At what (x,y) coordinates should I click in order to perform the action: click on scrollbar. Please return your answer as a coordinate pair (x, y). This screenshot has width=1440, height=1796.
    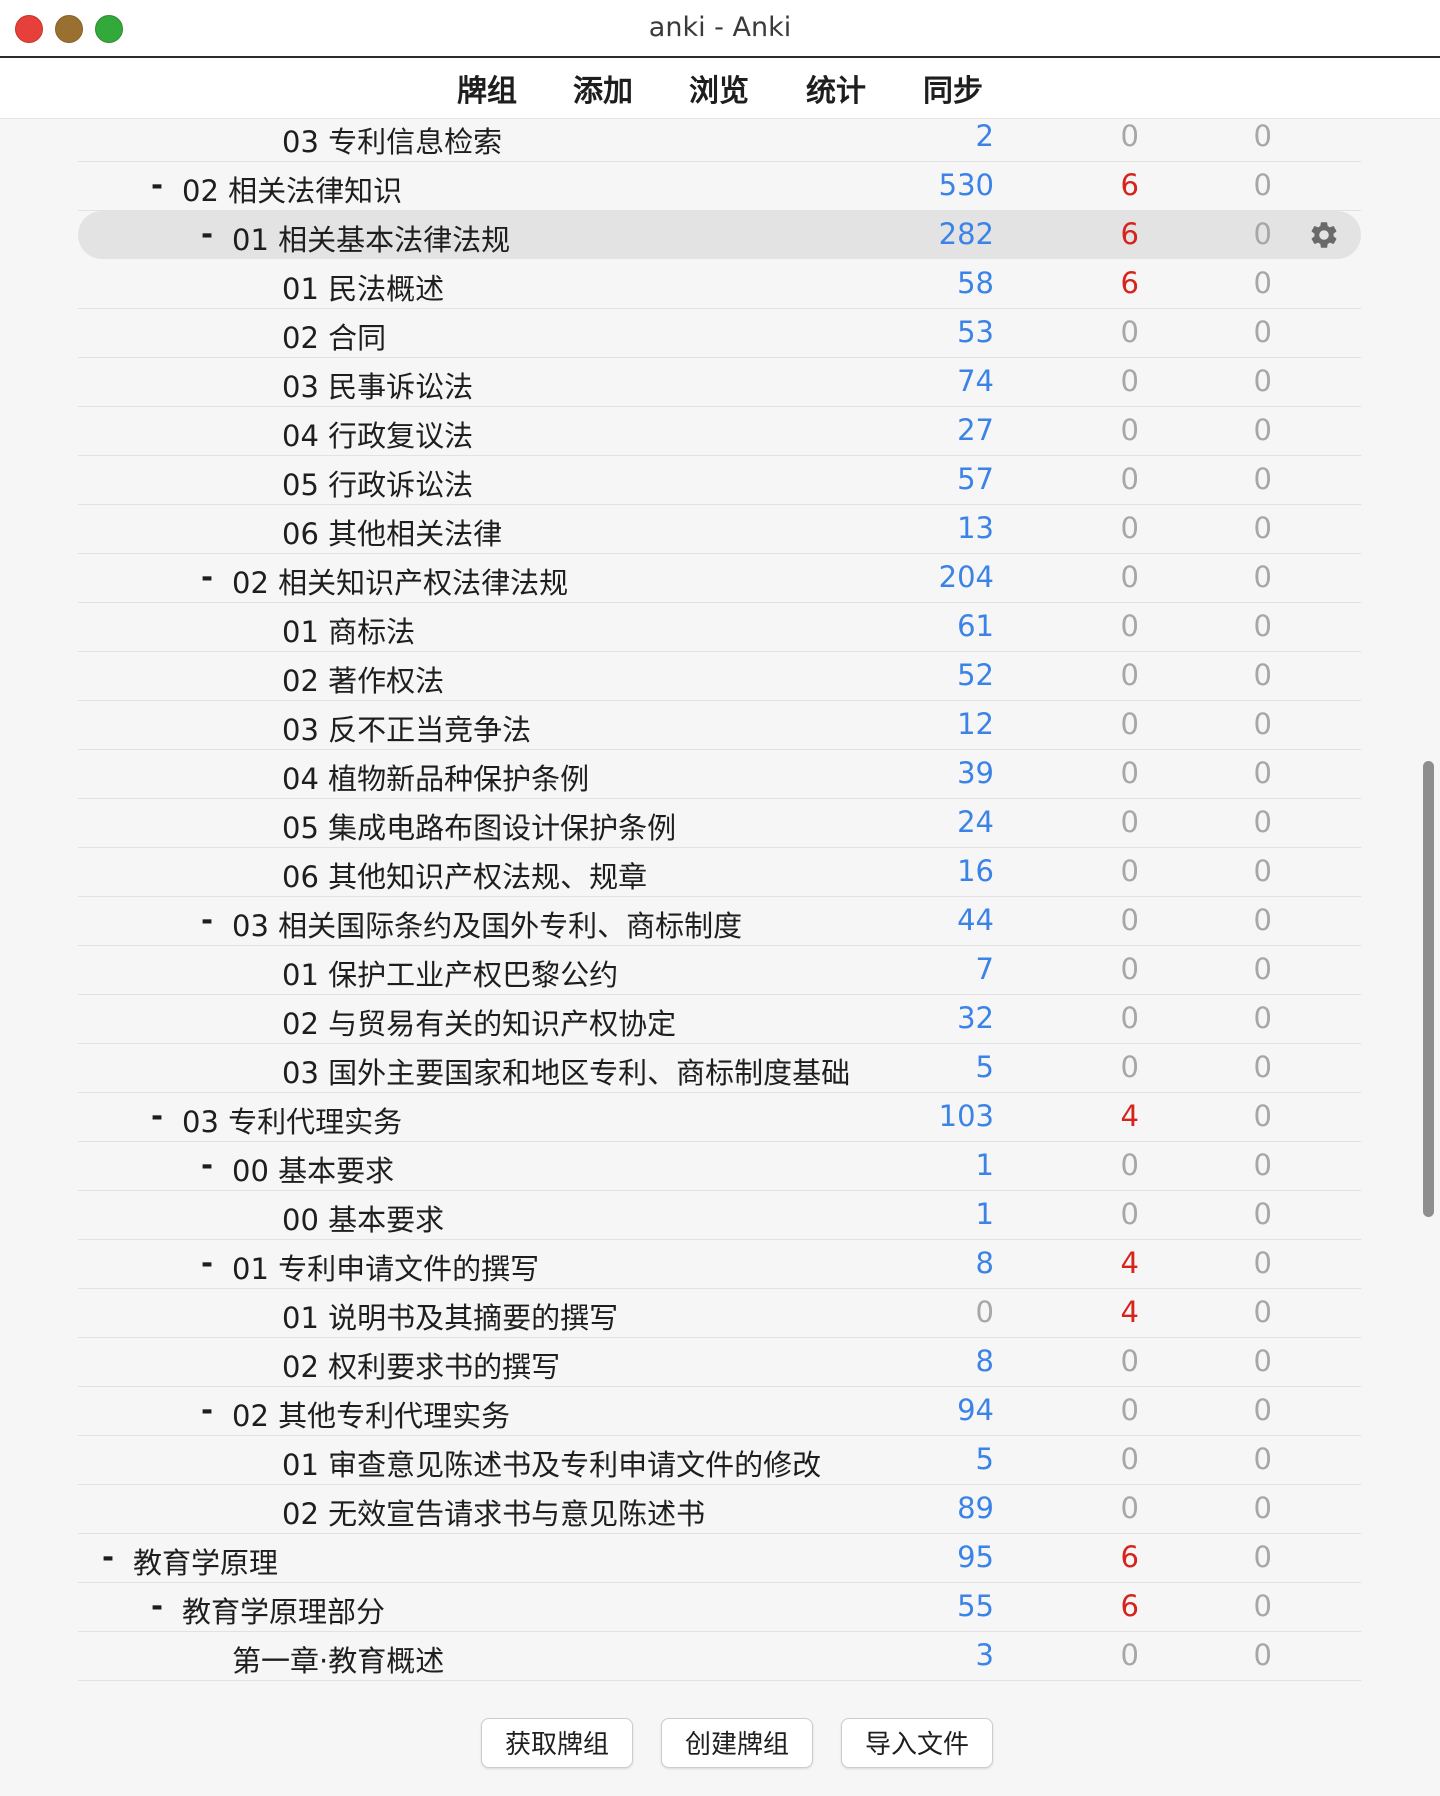
    Looking at the image, I should click on (1429, 904).